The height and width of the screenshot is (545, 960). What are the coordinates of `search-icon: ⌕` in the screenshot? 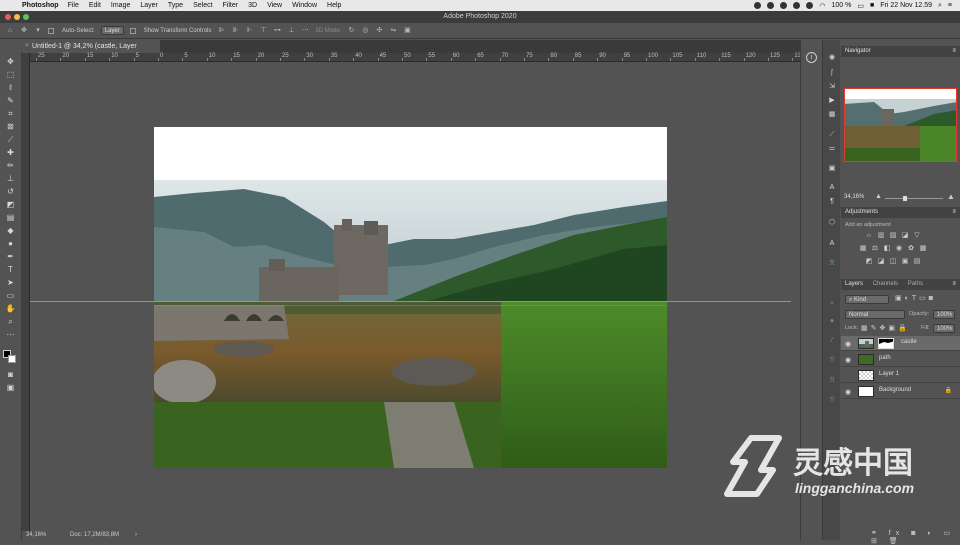 It's located at (940, 6).